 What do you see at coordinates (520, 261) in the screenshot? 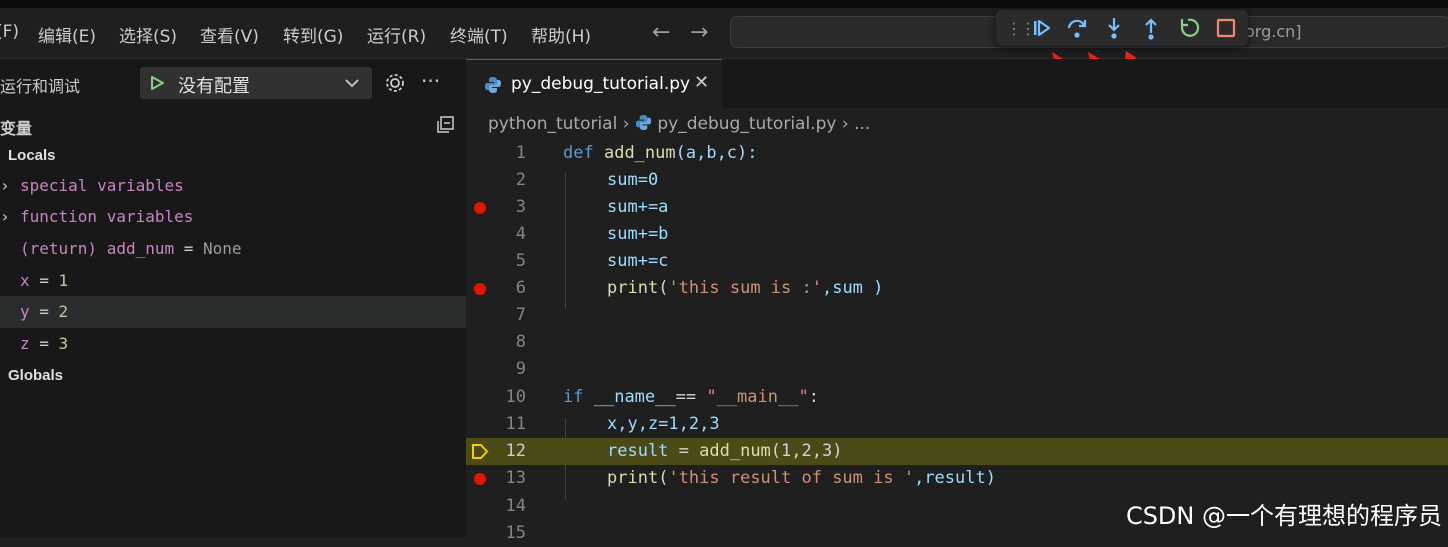
I see `line-number: 5` at bounding box center [520, 261].